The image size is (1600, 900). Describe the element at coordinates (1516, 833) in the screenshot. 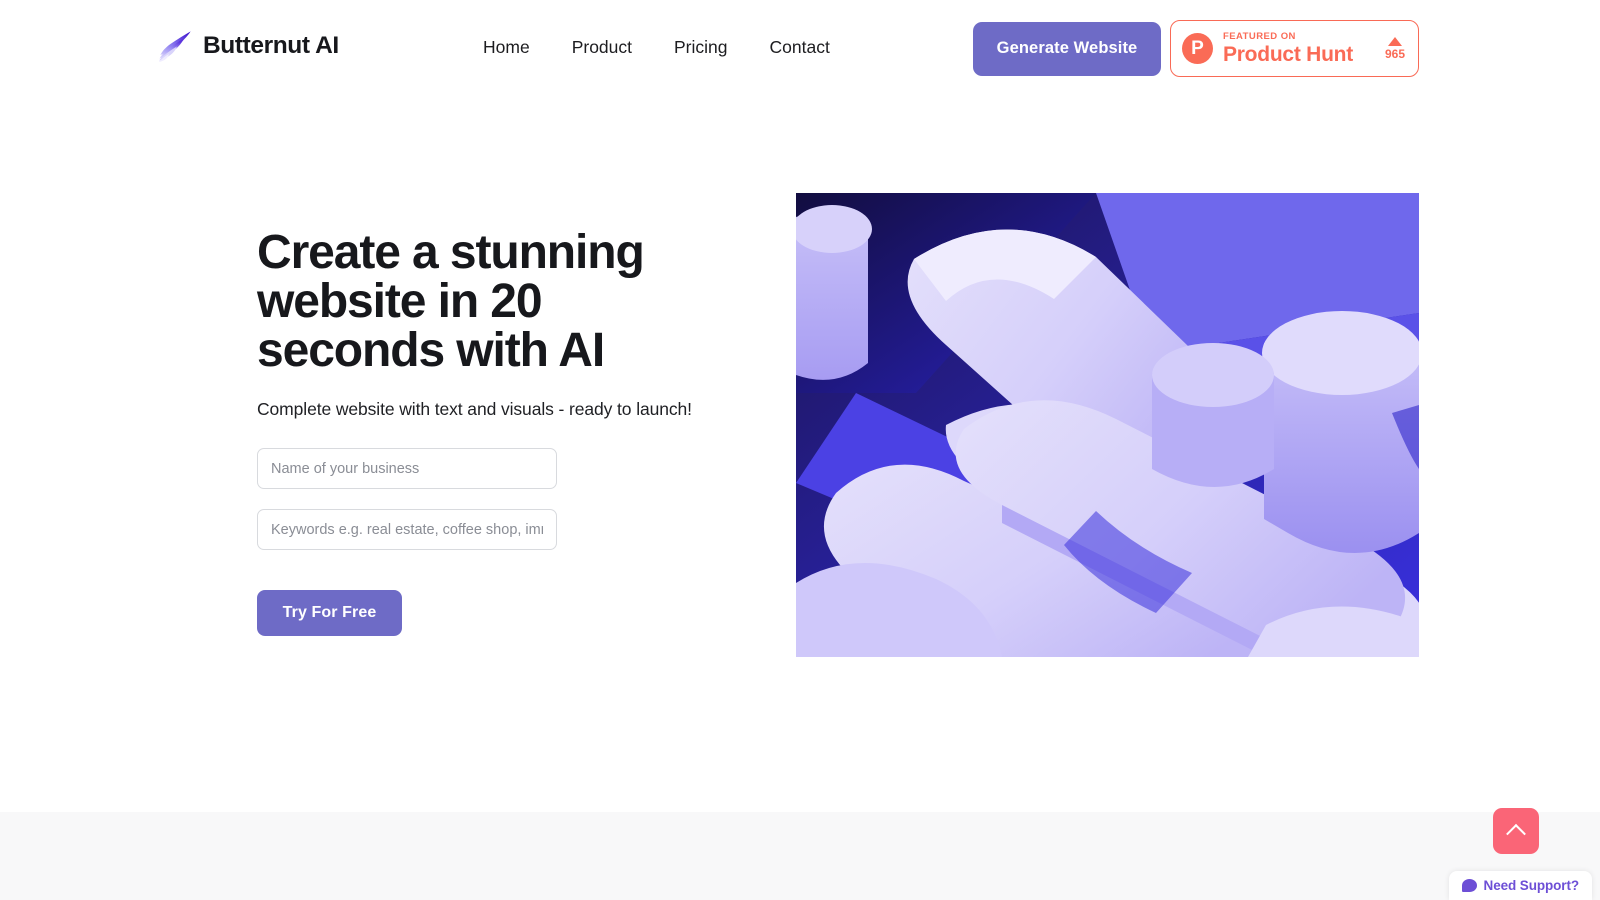

I see `chevron-up-icon` at that location.